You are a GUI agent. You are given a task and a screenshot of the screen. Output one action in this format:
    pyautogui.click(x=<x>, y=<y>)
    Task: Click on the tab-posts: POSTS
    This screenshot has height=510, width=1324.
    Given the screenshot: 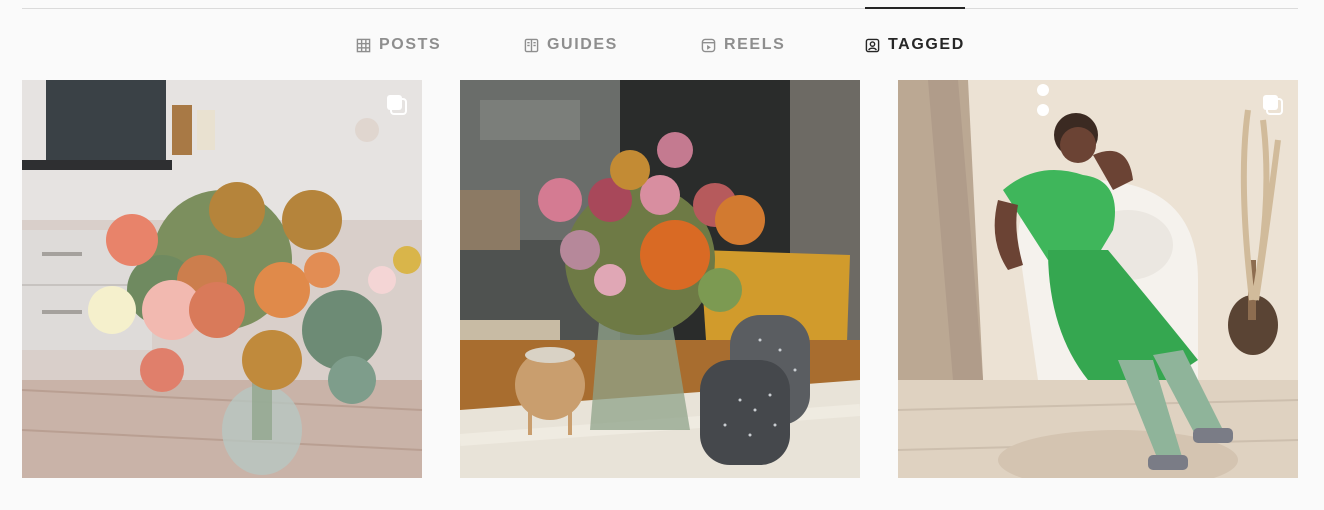 What is the action you would take?
    pyautogui.click(x=398, y=45)
    